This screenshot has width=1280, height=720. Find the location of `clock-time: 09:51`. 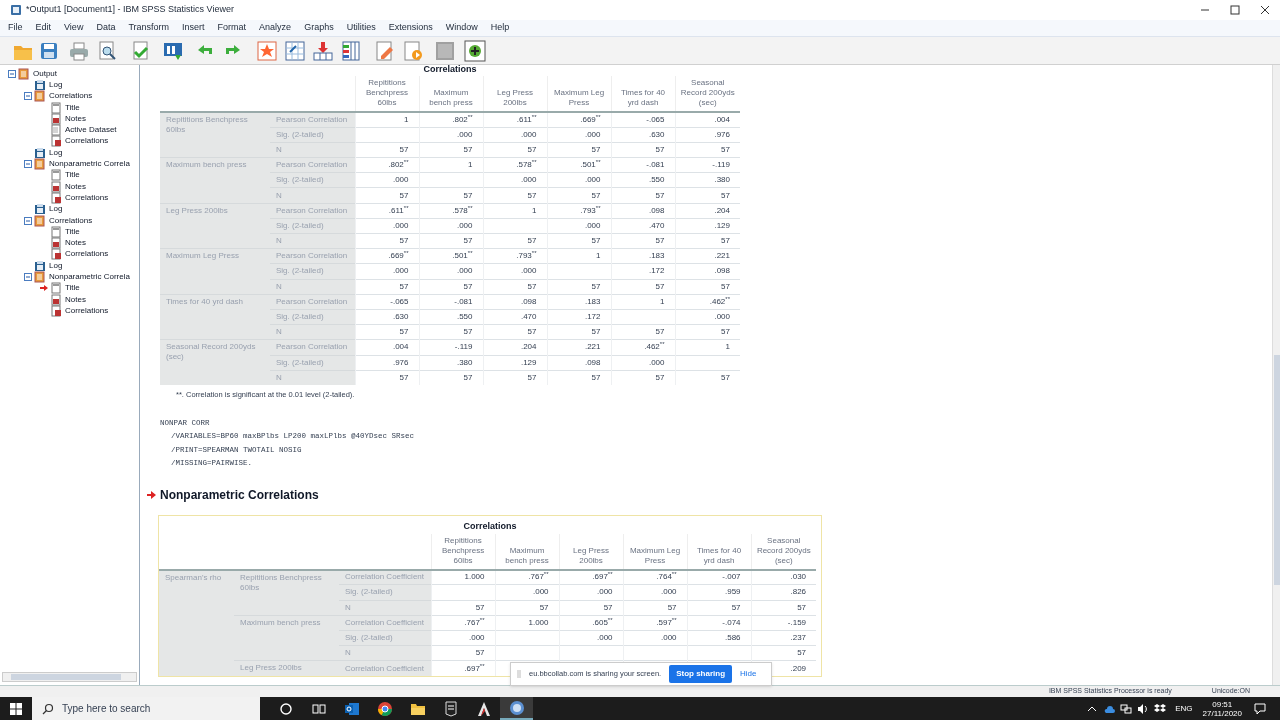

clock-time: 09:51 is located at coordinates (1222, 704).